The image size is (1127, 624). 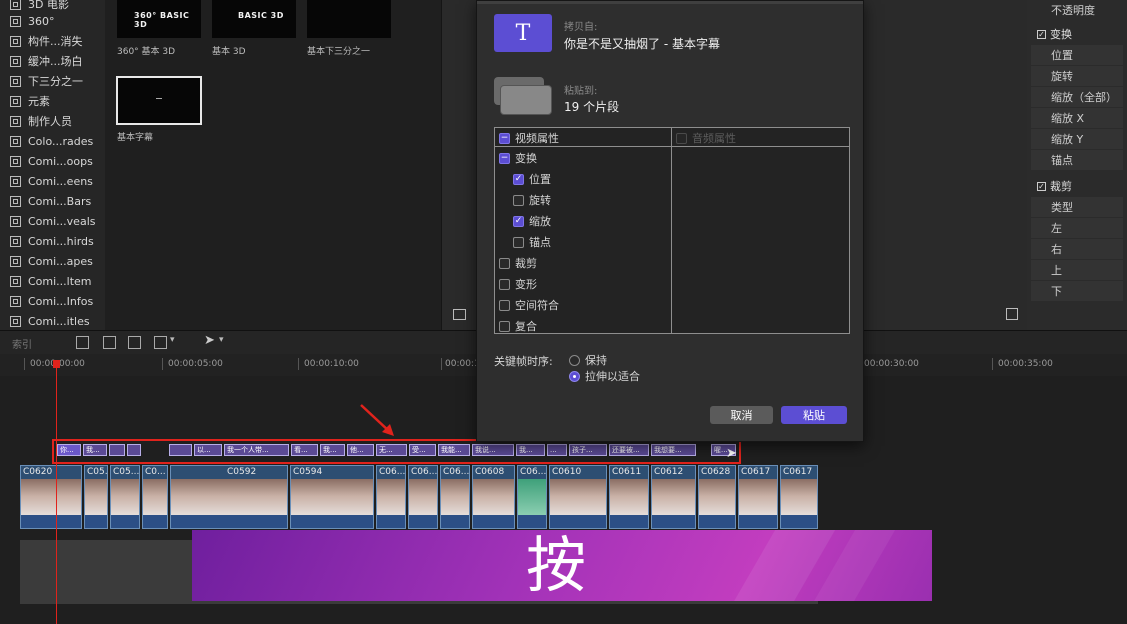 I want to click on inspector-row: 下, so click(x=1077, y=291).